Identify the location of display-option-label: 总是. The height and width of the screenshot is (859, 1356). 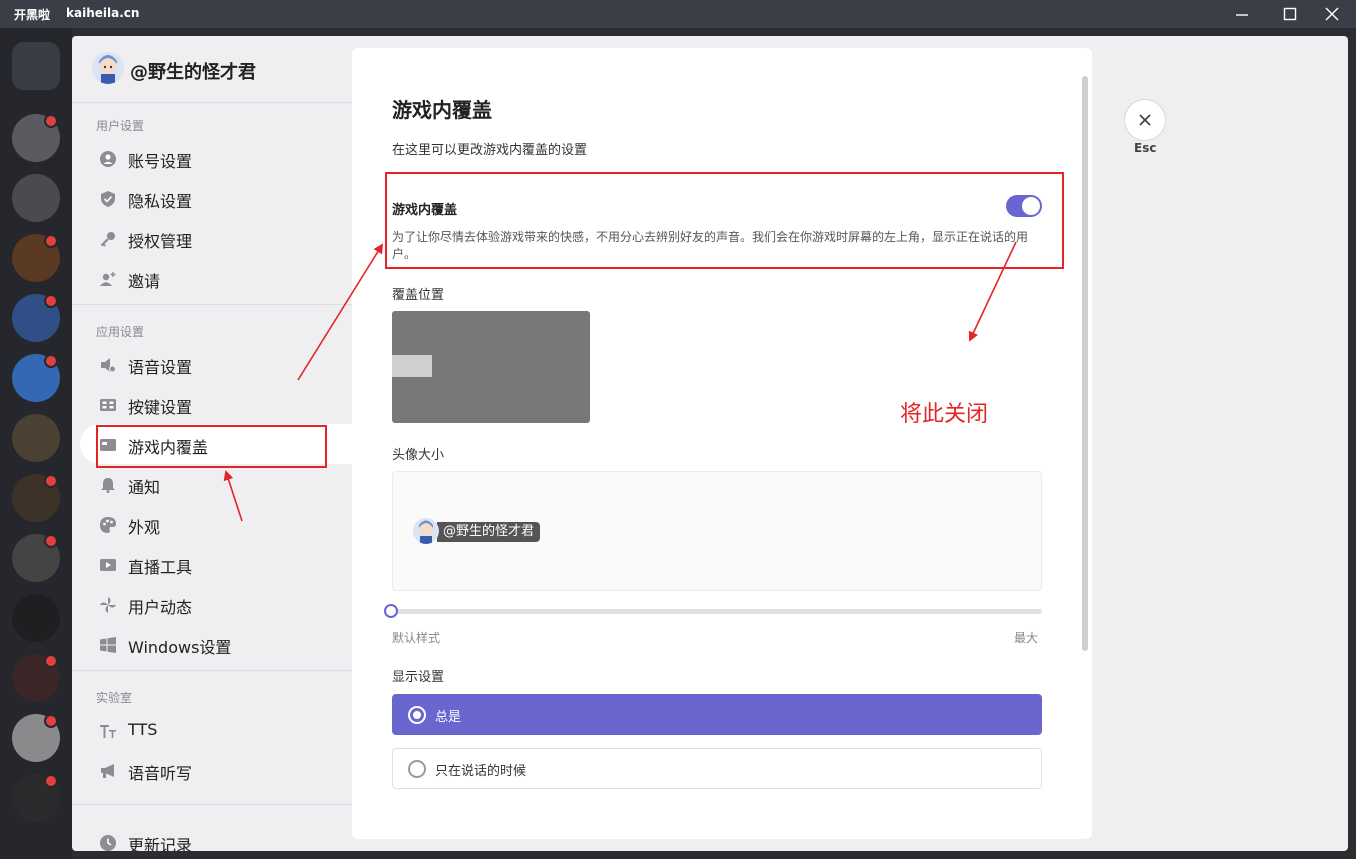
(448, 717).